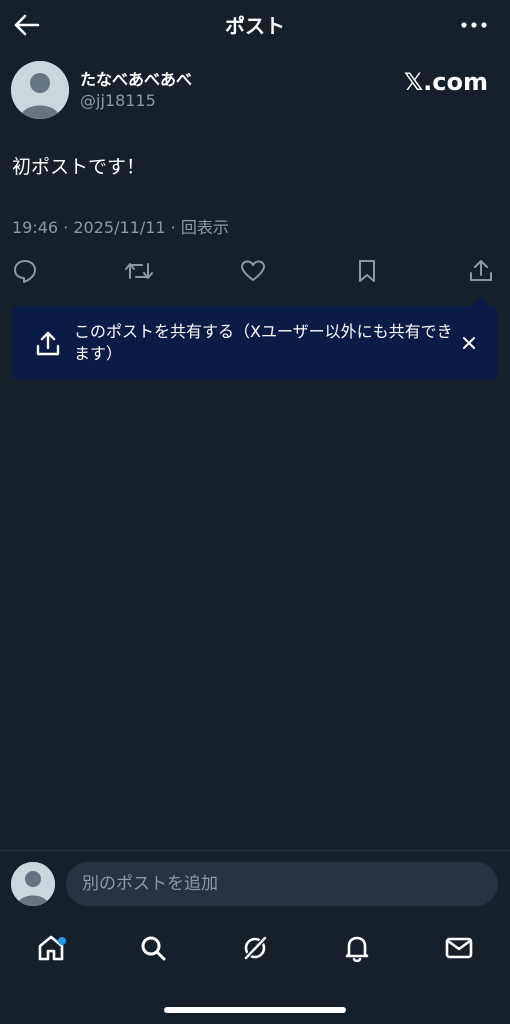 The width and height of the screenshot is (510, 1024). Describe the element at coordinates (118, 100) in the screenshot. I see `author-handle: @jj18115` at that location.